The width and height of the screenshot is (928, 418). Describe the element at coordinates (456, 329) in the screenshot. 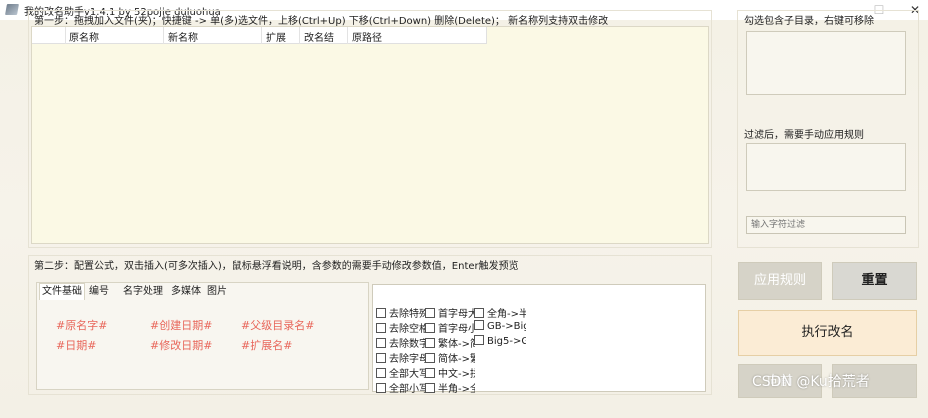

I see `checkbox-label: 首字母小` at that location.